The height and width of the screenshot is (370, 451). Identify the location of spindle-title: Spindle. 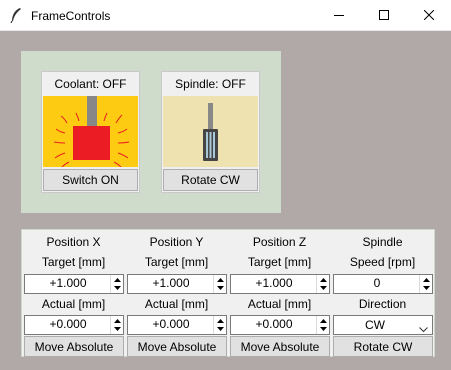
(382, 242).